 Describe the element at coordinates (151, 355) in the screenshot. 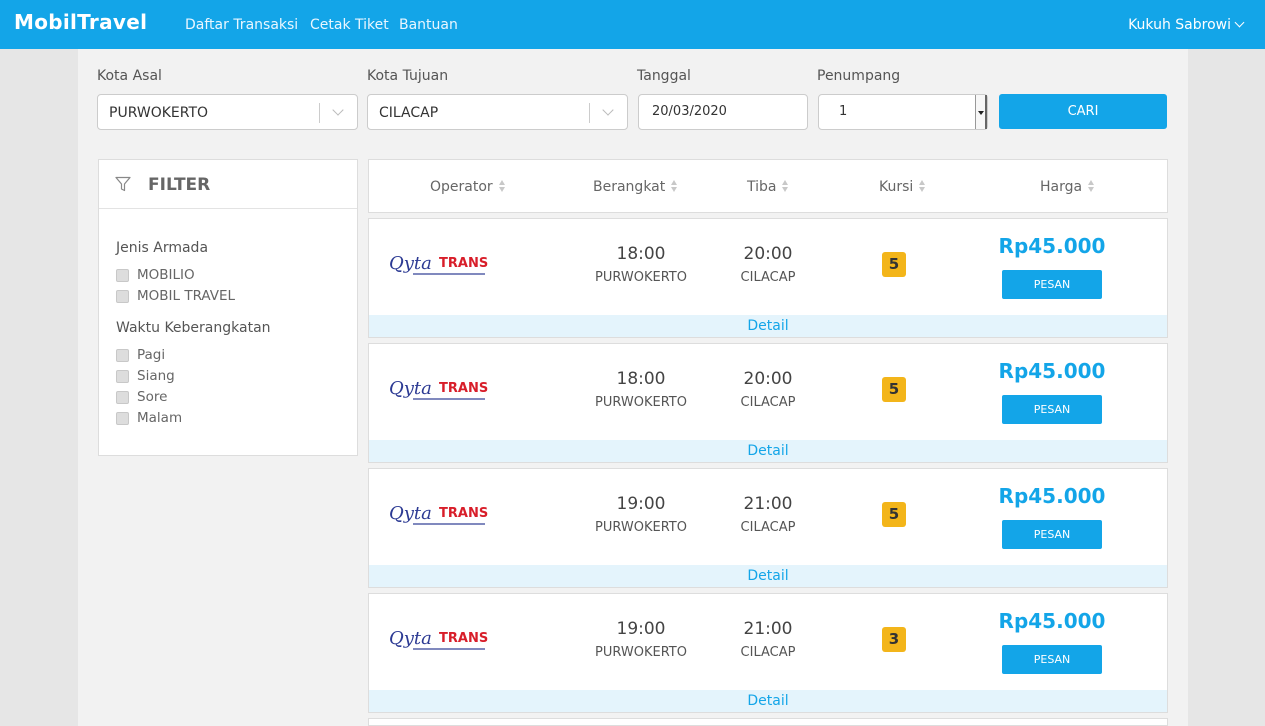

I see `checkbox-label: Pagi` at that location.